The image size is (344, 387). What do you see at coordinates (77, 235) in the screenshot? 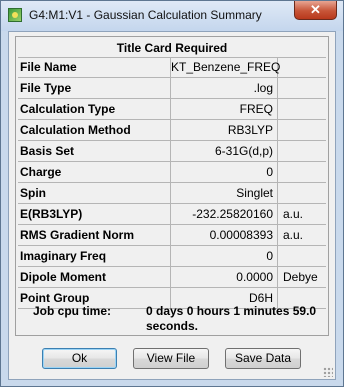
I see `row-label: RMS Gradient Norm` at bounding box center [77, 235].